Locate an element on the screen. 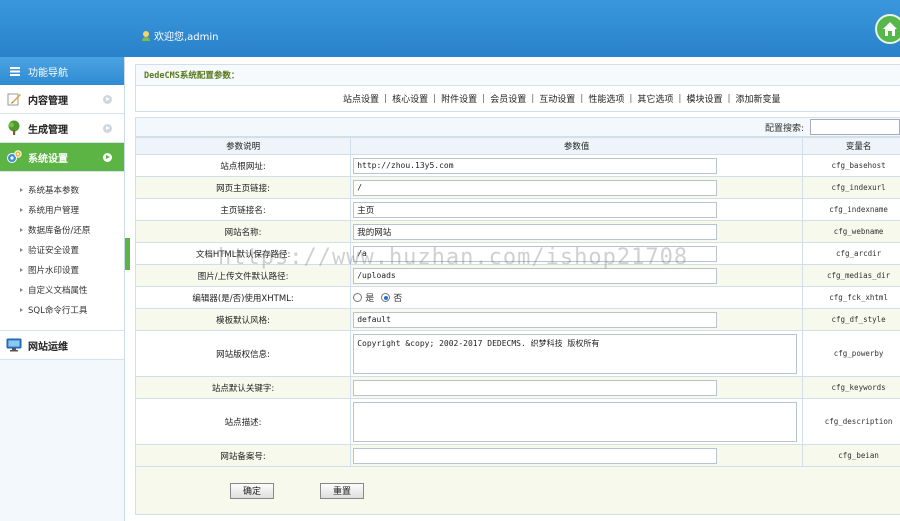 This screenshot has width=900, height=521. submenu-item-label: 系统基本参数 is located at coordinates (54, 191).